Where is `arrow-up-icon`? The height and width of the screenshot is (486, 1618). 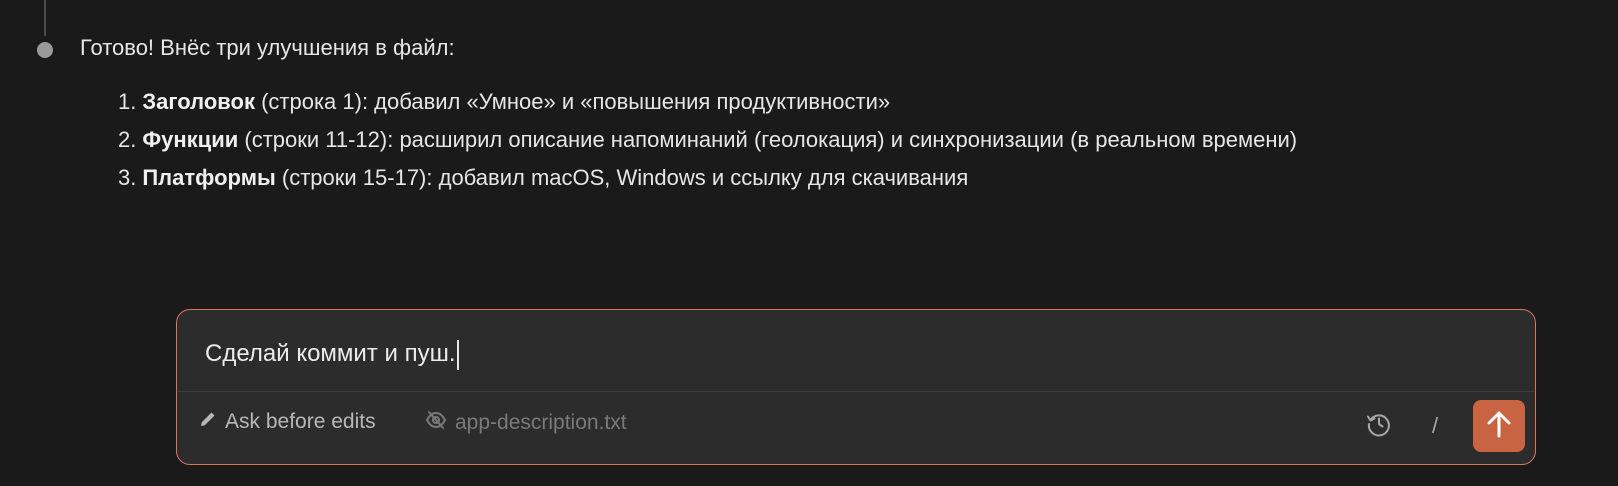
arrow-up-icon is located at coordinates (1499, 426).